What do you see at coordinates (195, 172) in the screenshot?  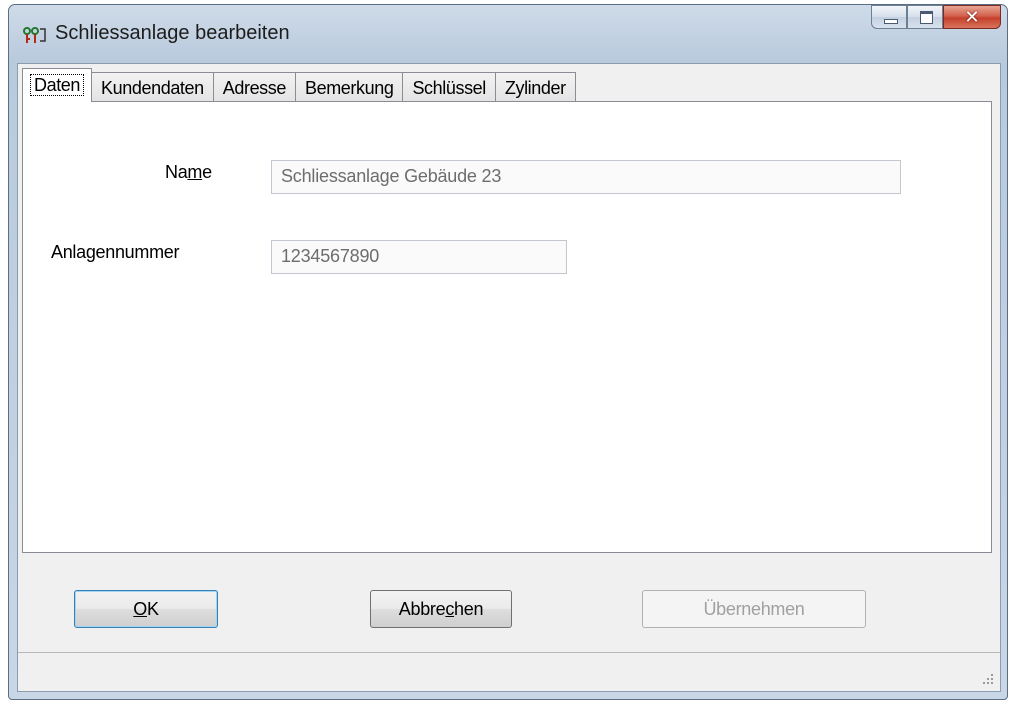 I see `name-label-mnemonic: m` at bounding box center [195, 172].